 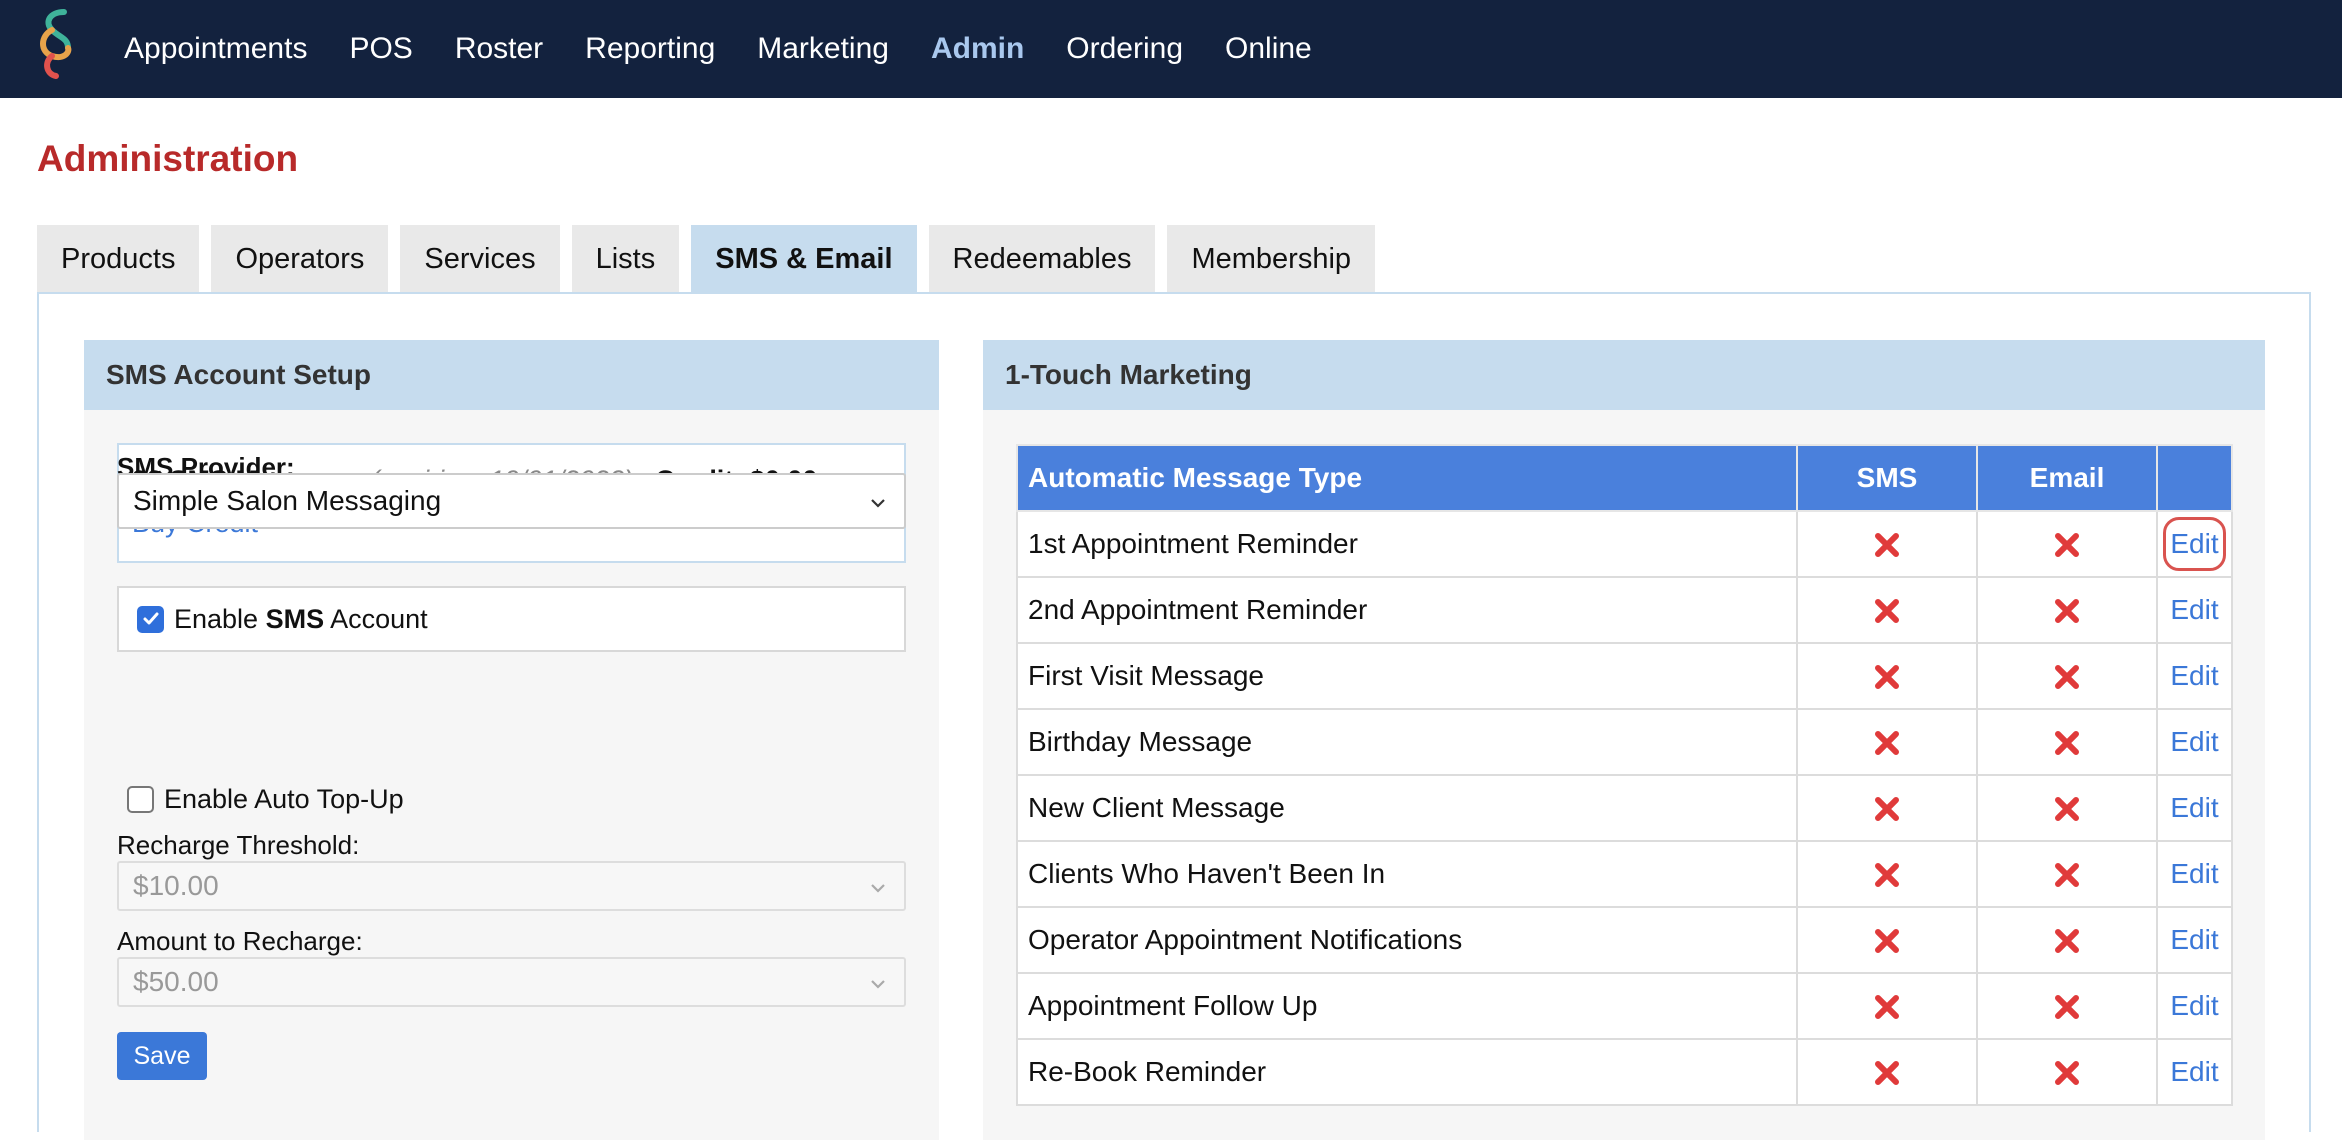 What do you see at coordinates (1407, 742) in the screenshot?
I see `message-type-cell: Birthday Message` at bounding box center [1407, 742].